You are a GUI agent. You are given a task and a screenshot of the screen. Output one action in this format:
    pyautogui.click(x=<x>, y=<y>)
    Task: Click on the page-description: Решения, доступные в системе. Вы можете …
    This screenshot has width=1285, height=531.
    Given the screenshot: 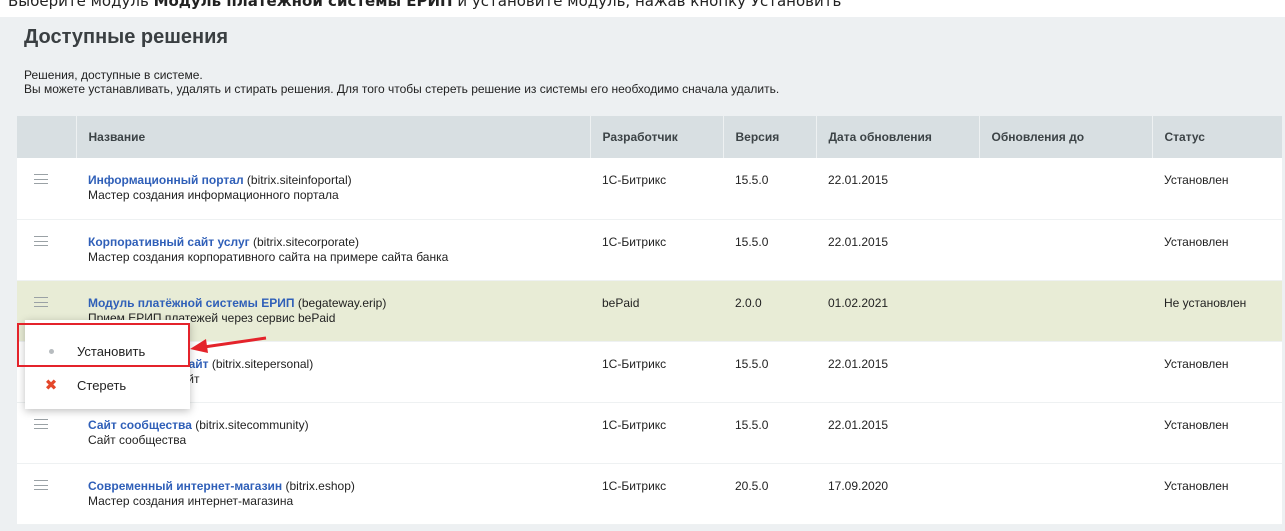 What is the action you would take?
    pyautogui.click(x=401, y=82)
    